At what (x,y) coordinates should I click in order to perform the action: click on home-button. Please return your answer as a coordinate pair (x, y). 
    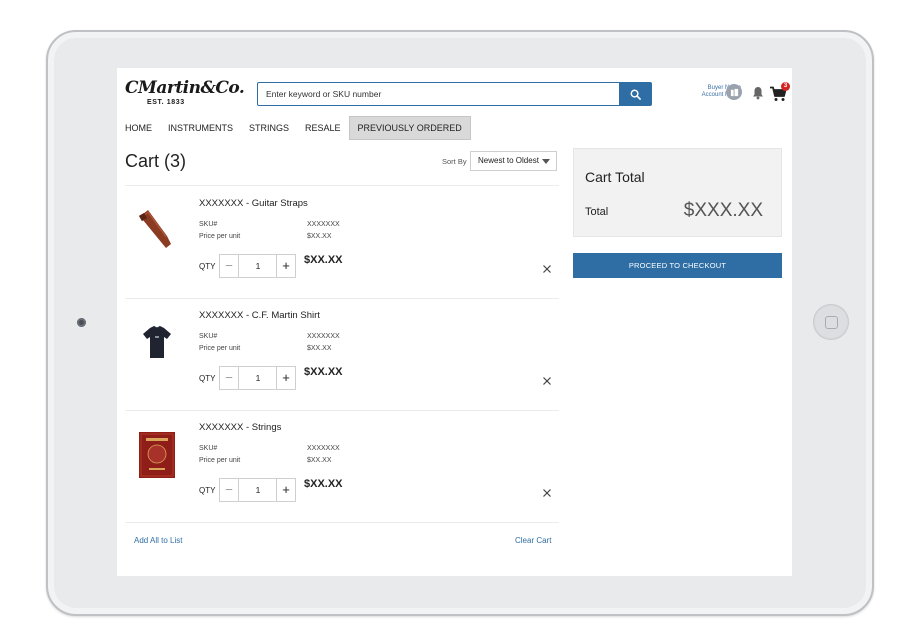
    Looking at the image, I should click on (831, 322).